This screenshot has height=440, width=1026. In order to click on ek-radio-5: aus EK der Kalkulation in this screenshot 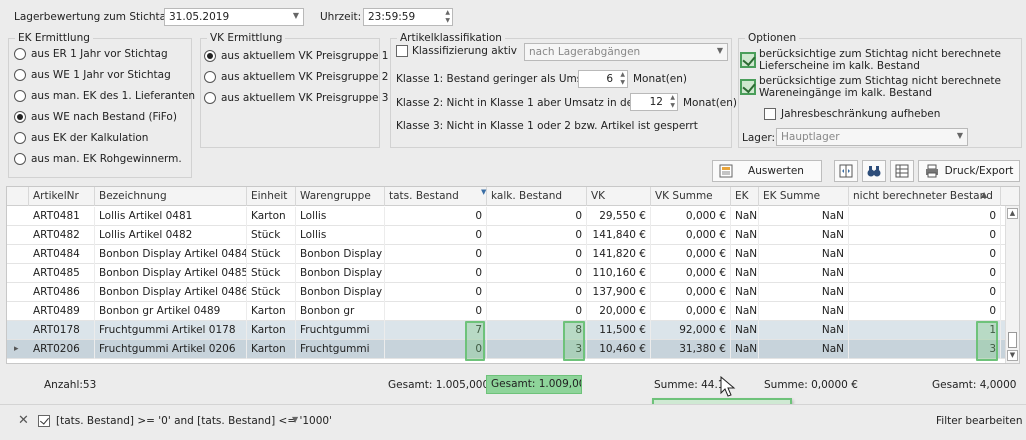, I will do `click(81, 138)`.